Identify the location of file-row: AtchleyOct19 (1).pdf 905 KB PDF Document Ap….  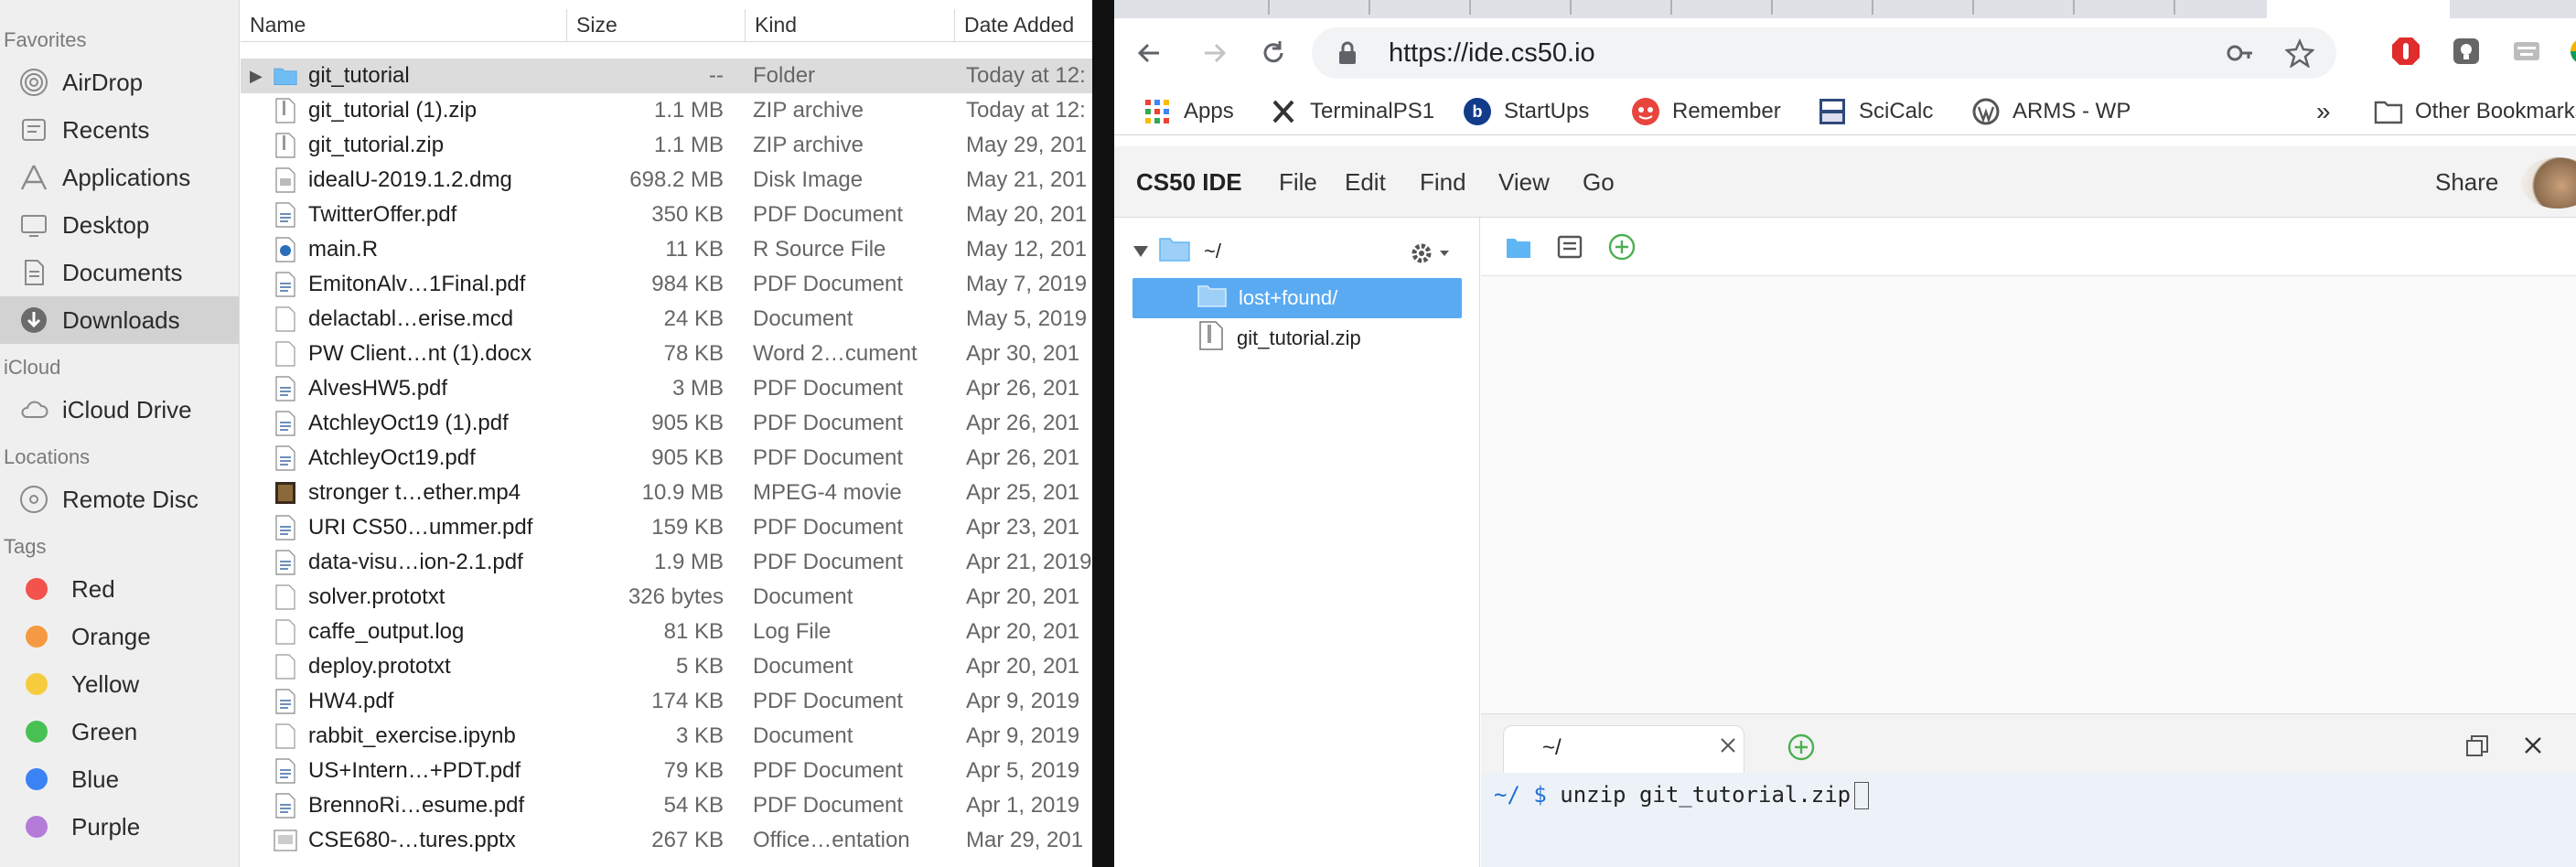
(667, 424).